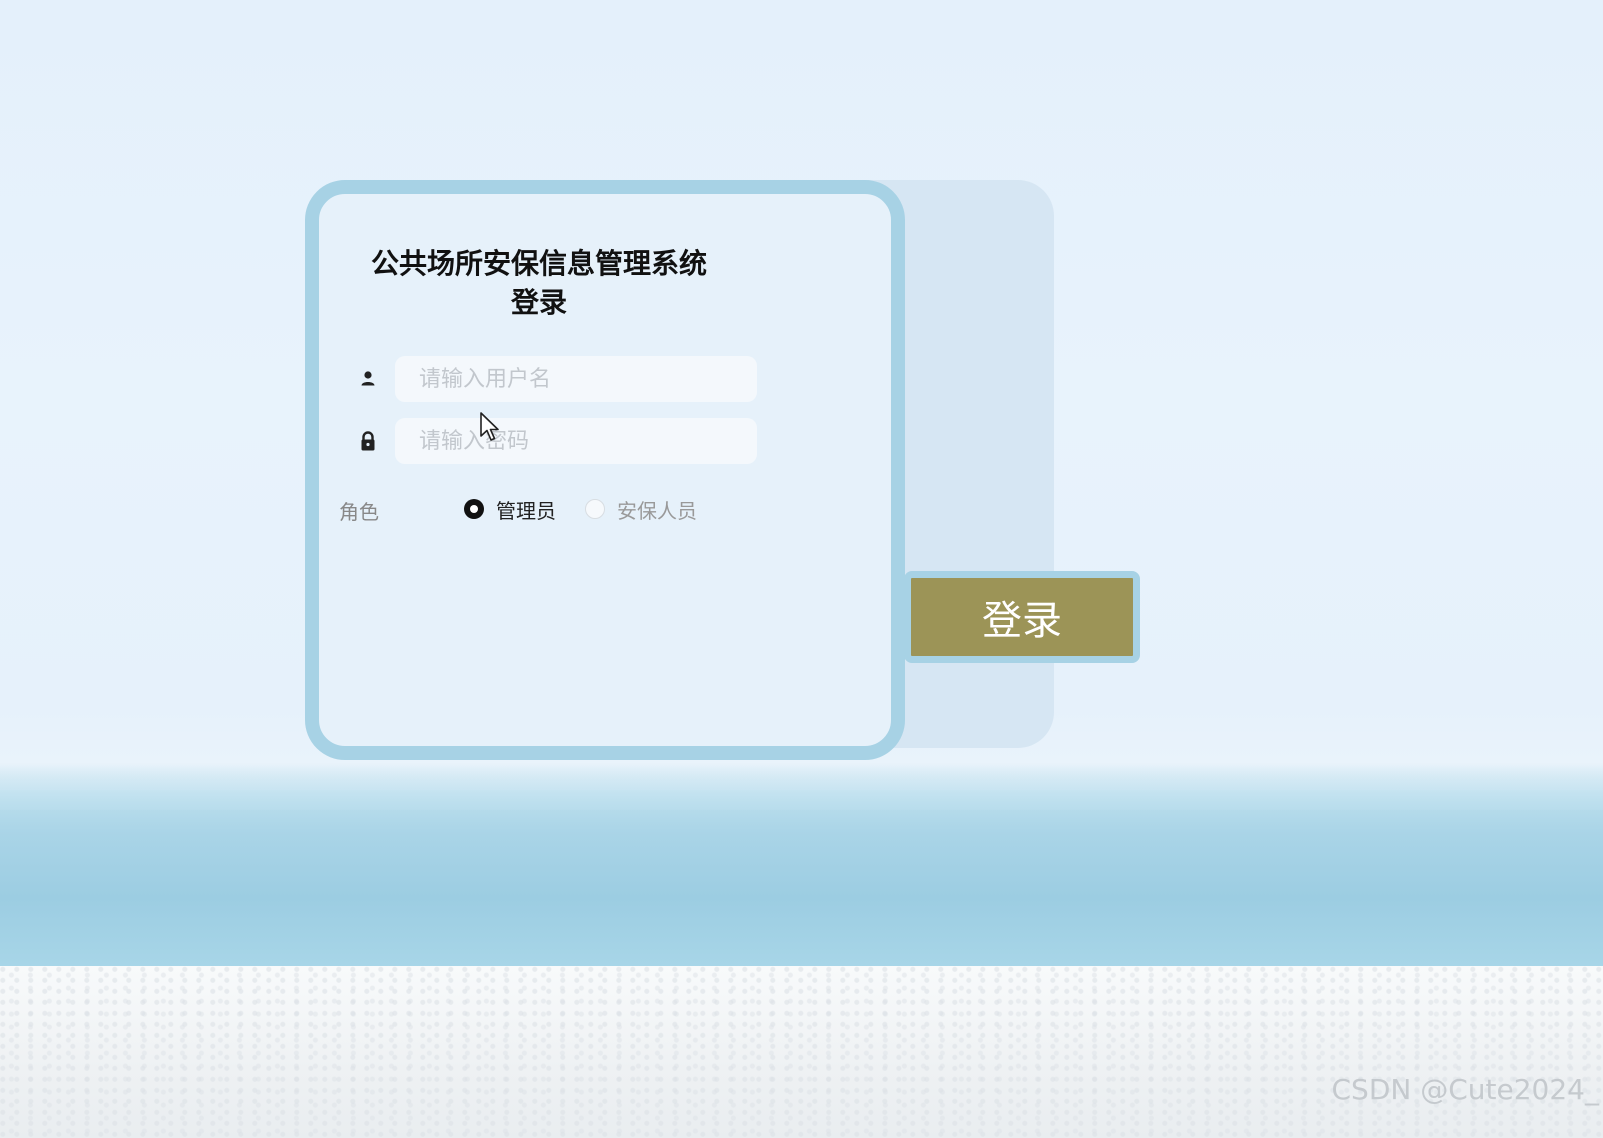 The height and width of the screenshot is (1138, 1603). I want to click on role-option-admin: 管理员, so click(510, 509).